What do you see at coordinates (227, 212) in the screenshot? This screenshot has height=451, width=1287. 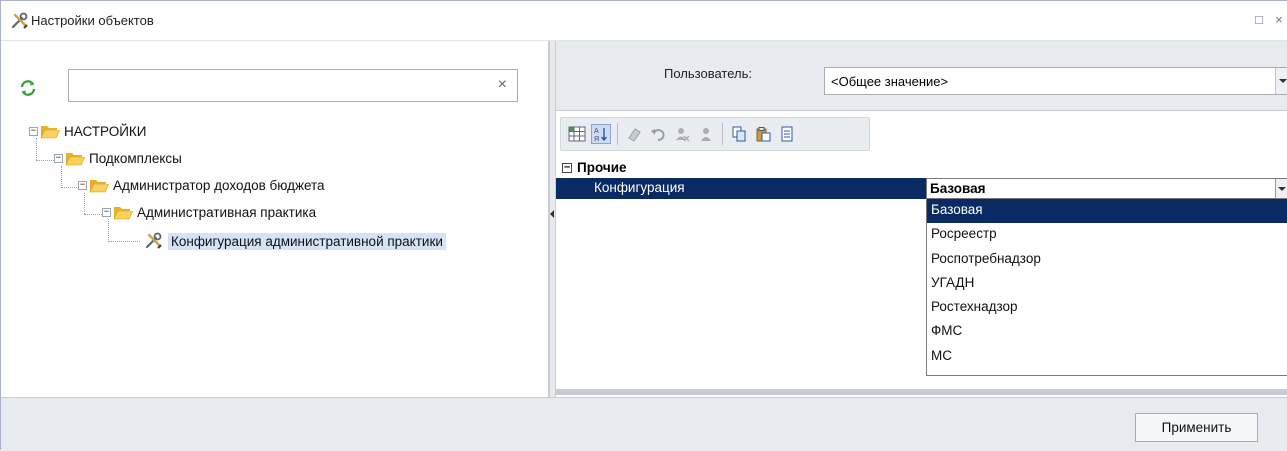 I see `tree-label: Административная практика` at bounding box center [227, 212].